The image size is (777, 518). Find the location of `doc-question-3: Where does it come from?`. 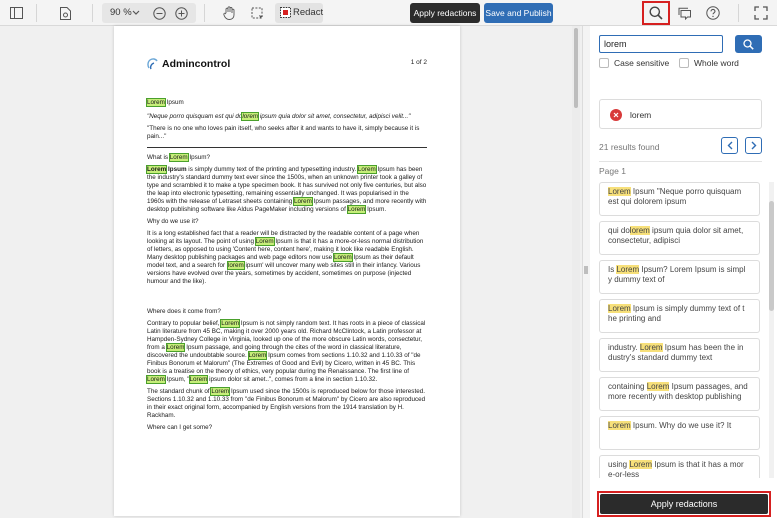

doc-question-3: Where does it come from? is located at coordinates (184, 311).